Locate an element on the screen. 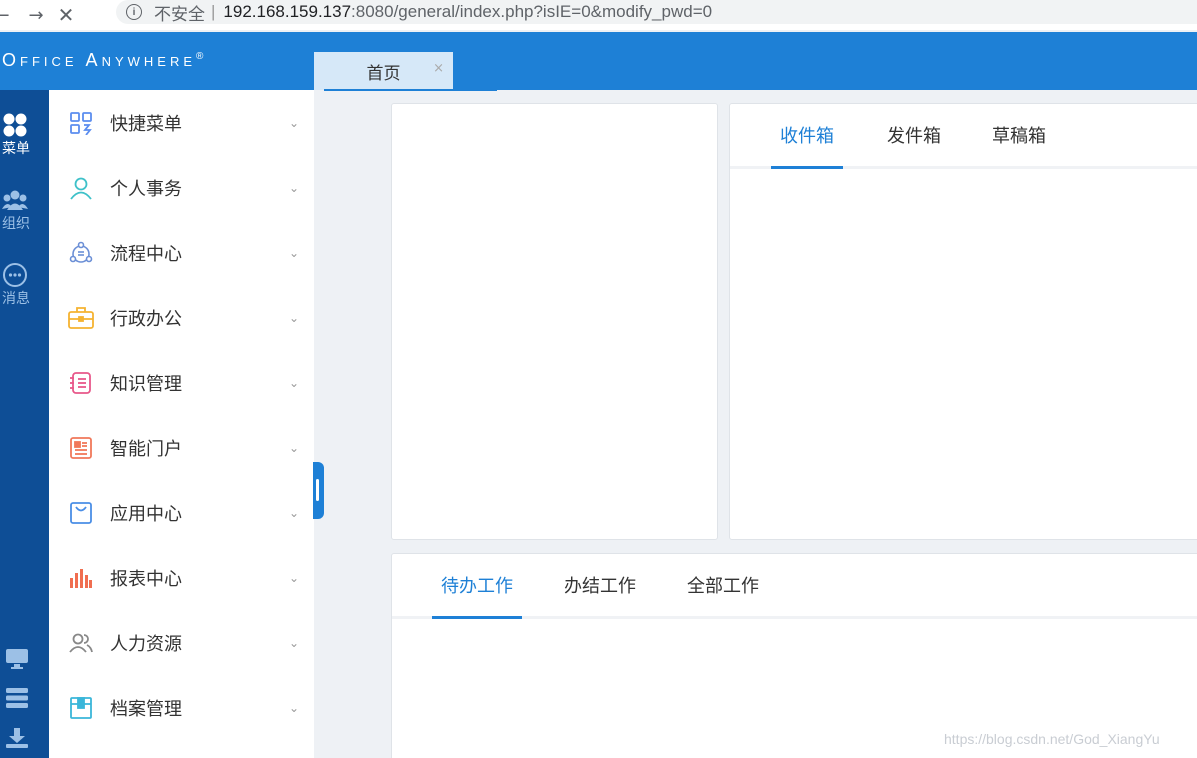  server-icon is located at coordinates (24, 698).